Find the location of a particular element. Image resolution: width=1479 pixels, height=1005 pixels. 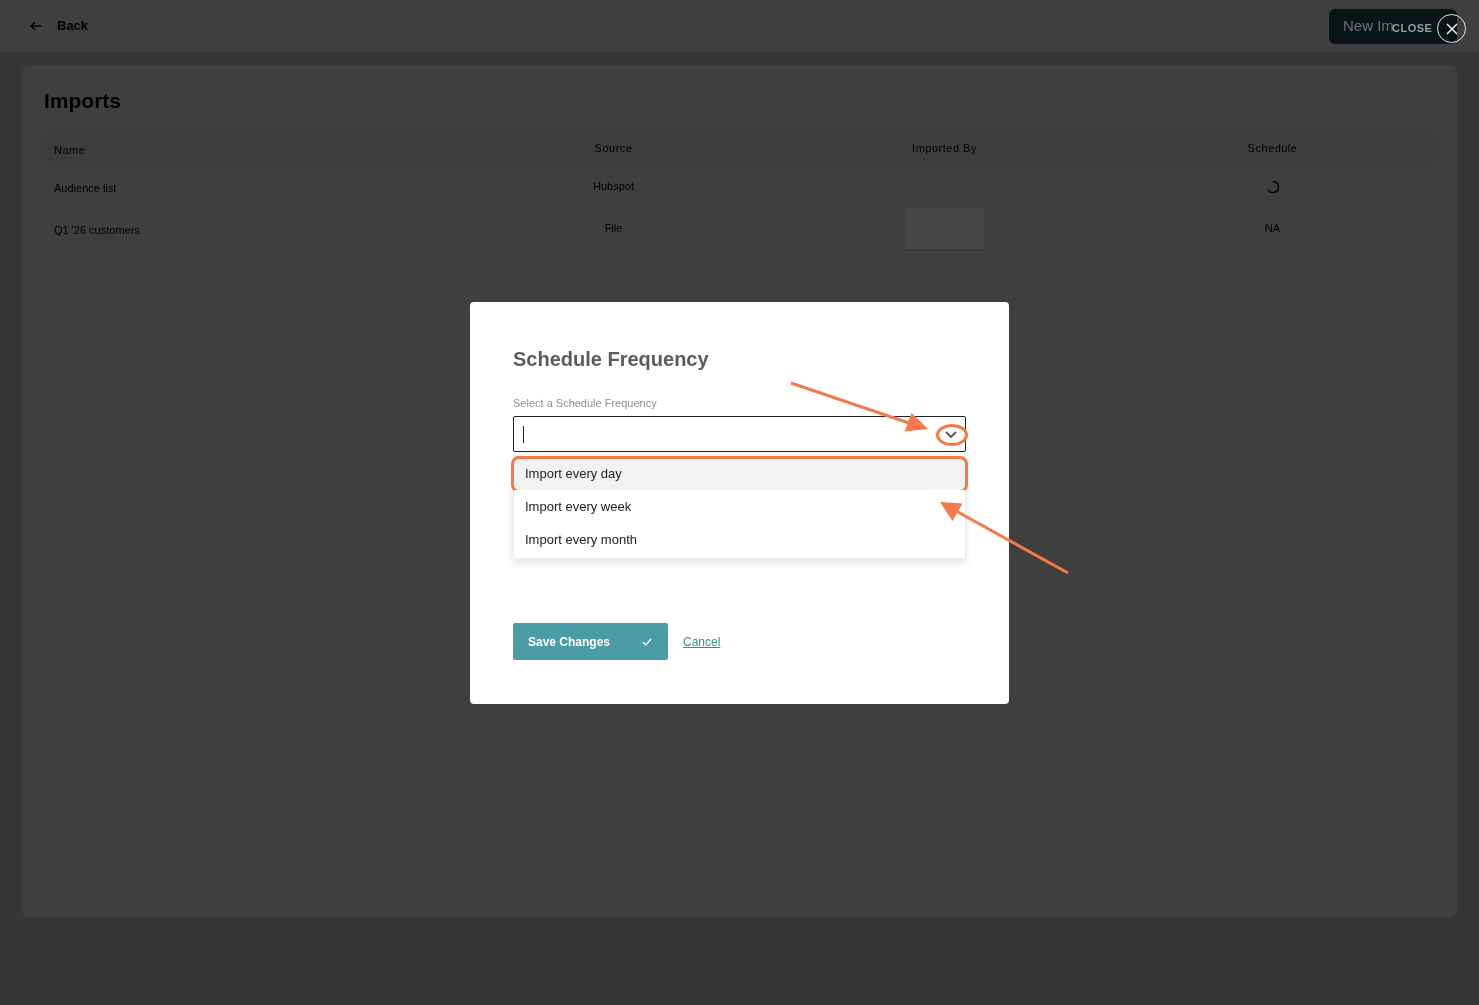

close-label: CLOSE is located at coordinates (1412, 29).